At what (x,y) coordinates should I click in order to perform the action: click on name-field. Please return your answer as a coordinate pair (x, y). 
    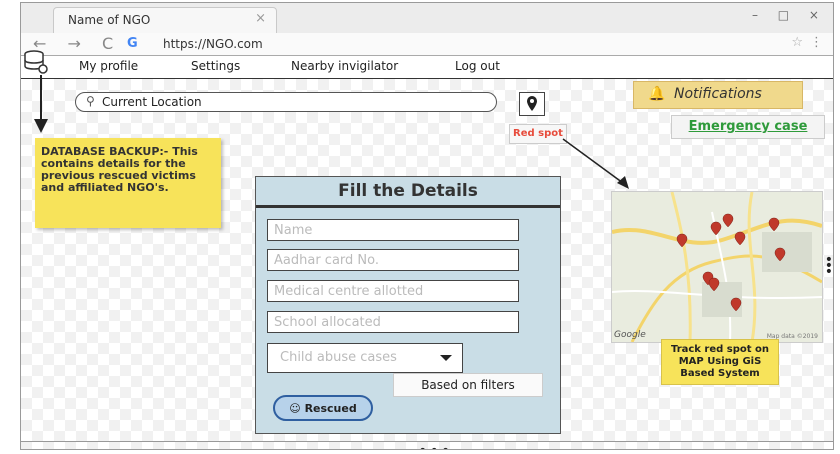
    Looking at the image, I should click on (393, 230).